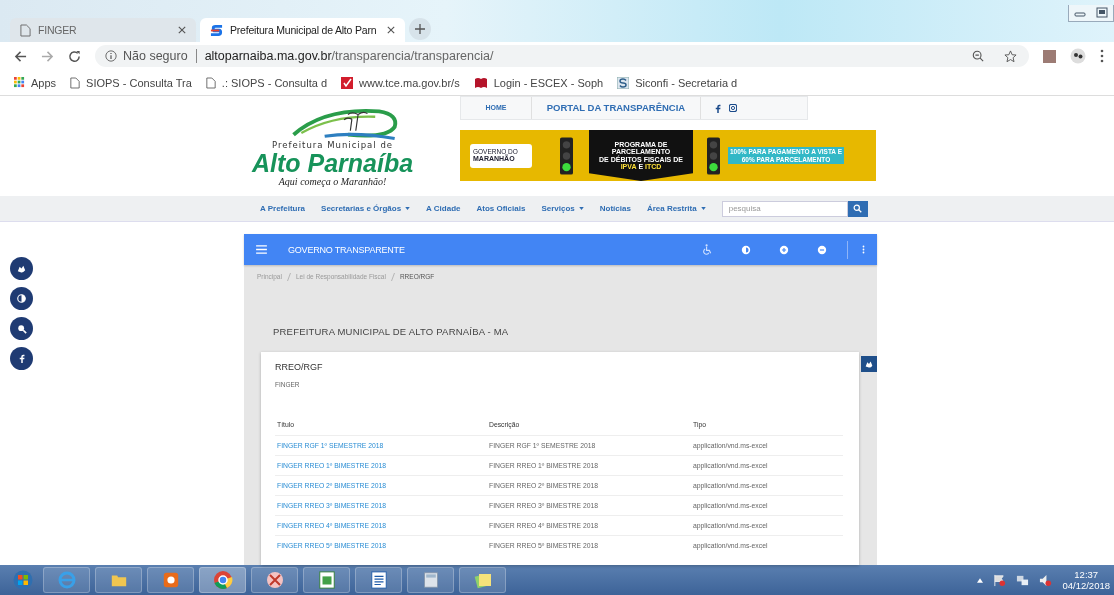 Image resolution: width=1114 pixels, height=595 pixels. I want to click on facebook-button, so click(21, 358).